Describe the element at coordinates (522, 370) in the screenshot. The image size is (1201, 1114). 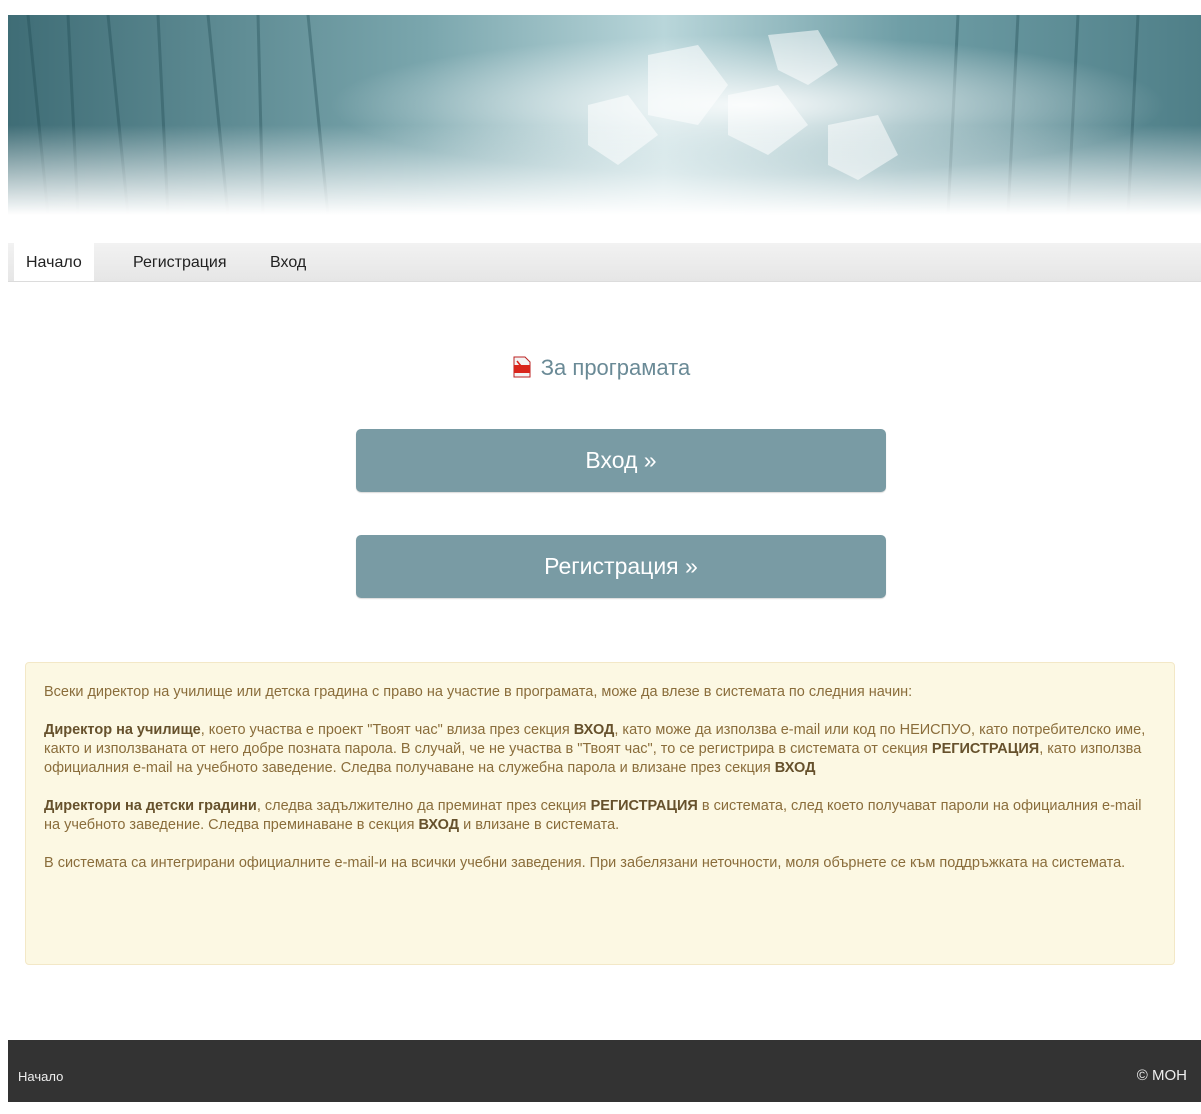
I see `pdf-icon` at that location.